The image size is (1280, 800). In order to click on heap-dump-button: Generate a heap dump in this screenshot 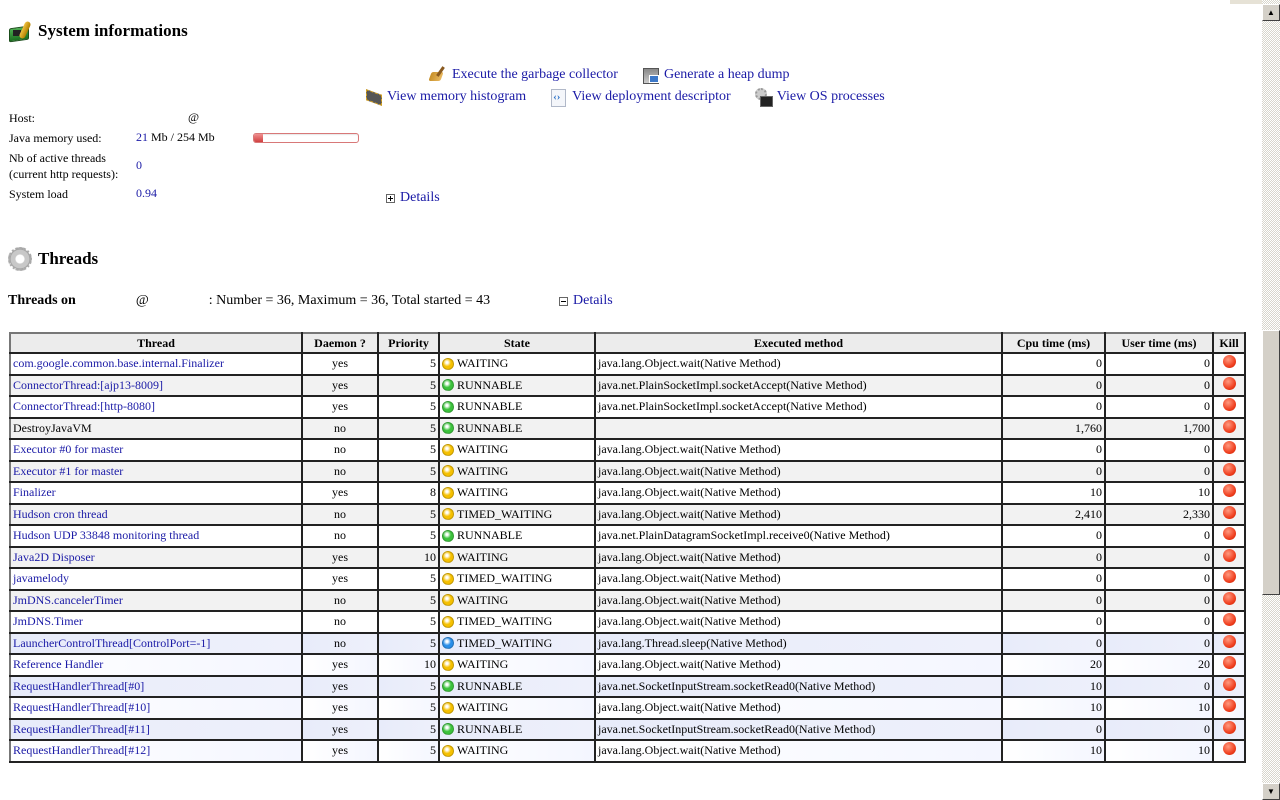, I will do `click(715, 75)`.